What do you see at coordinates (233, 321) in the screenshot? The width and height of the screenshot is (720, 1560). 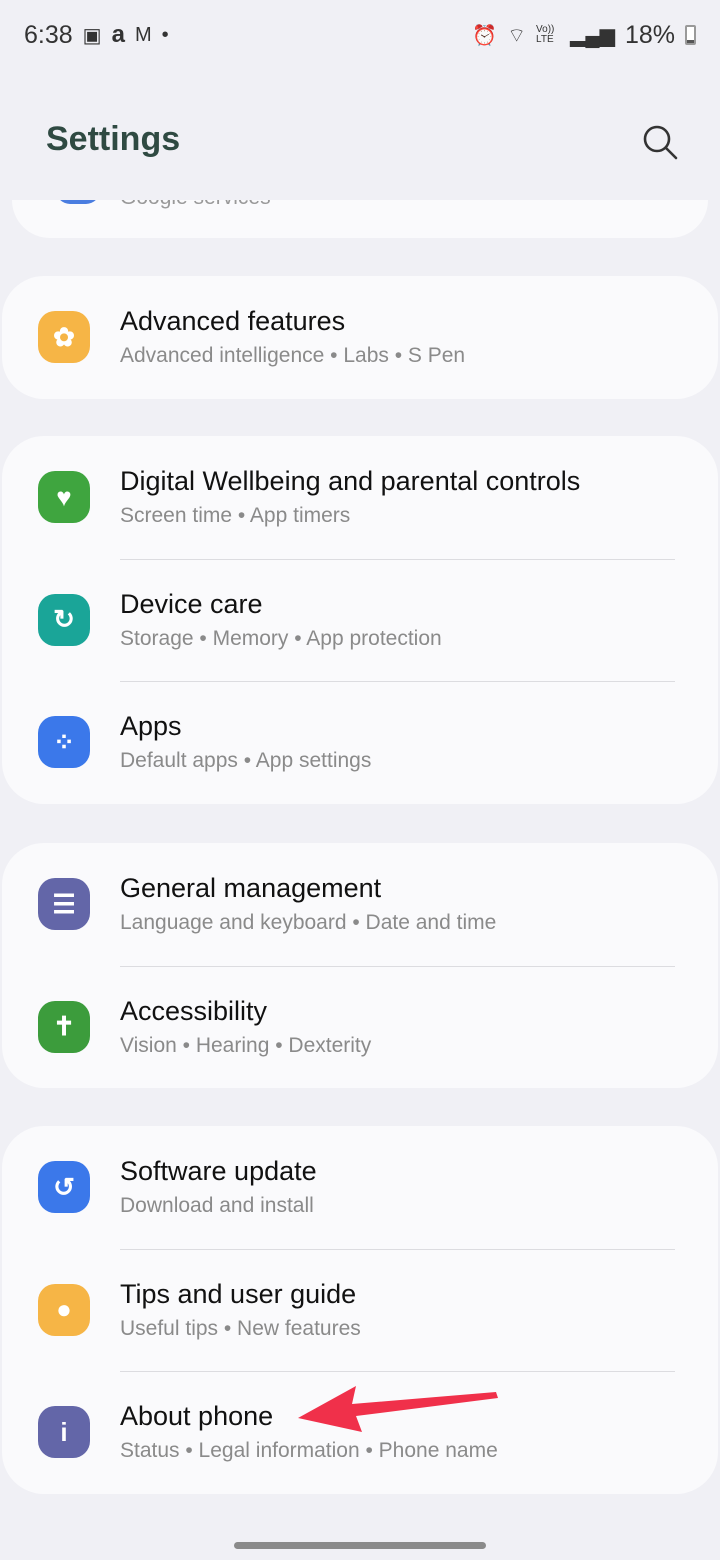 I see `item-title: Advanced features` at bounding box center [233, 321].